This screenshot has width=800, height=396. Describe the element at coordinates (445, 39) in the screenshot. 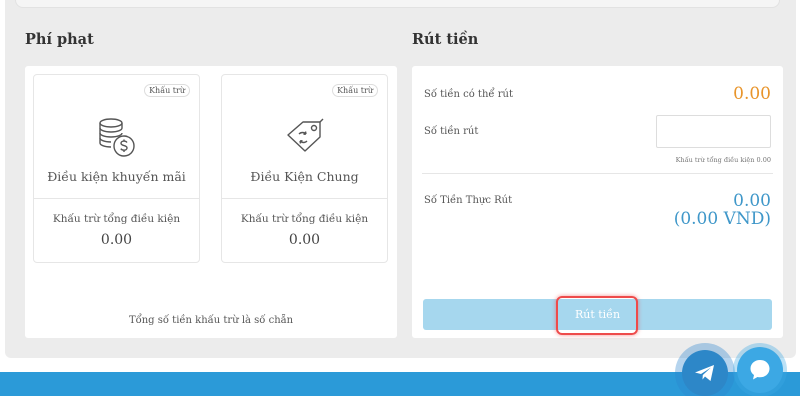

I see `withdraw-section-title: Rút tiền` at that location.